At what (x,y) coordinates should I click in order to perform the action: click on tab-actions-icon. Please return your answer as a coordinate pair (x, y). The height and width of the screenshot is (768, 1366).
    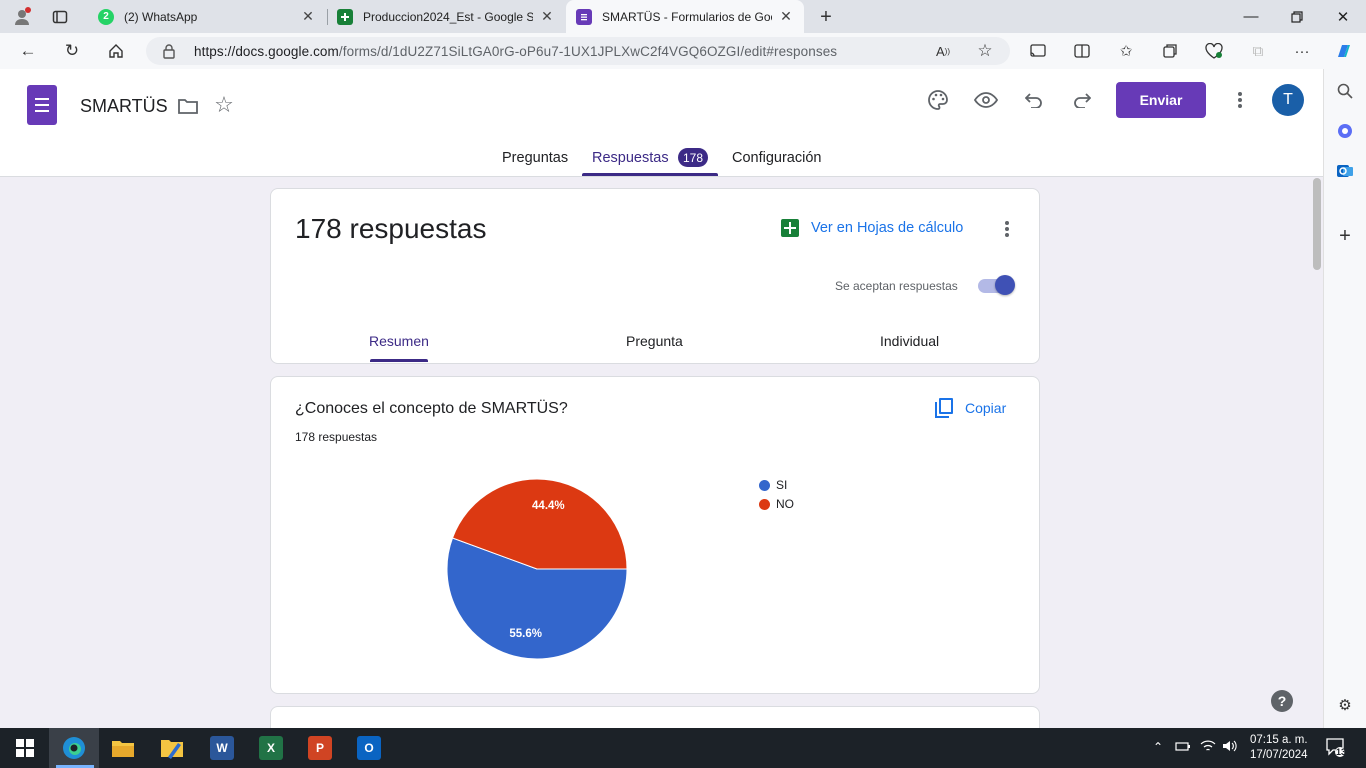
    Looking at the image, I should click on (60, 17).